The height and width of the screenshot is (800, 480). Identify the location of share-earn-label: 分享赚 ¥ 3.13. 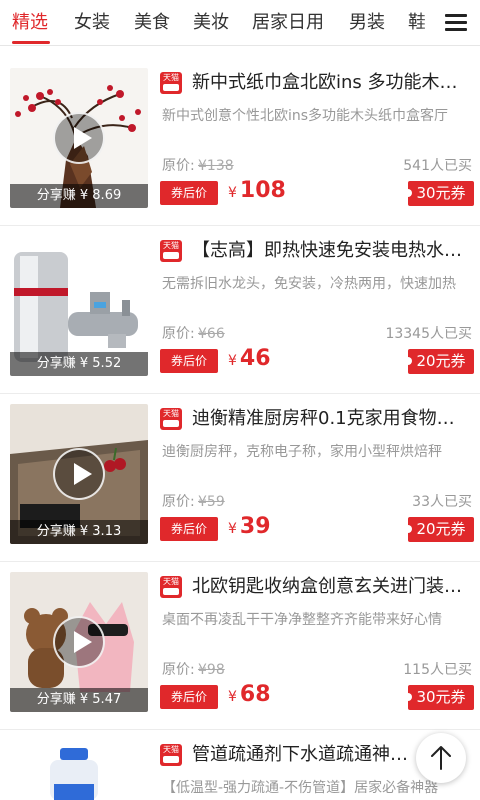
(79, 532).